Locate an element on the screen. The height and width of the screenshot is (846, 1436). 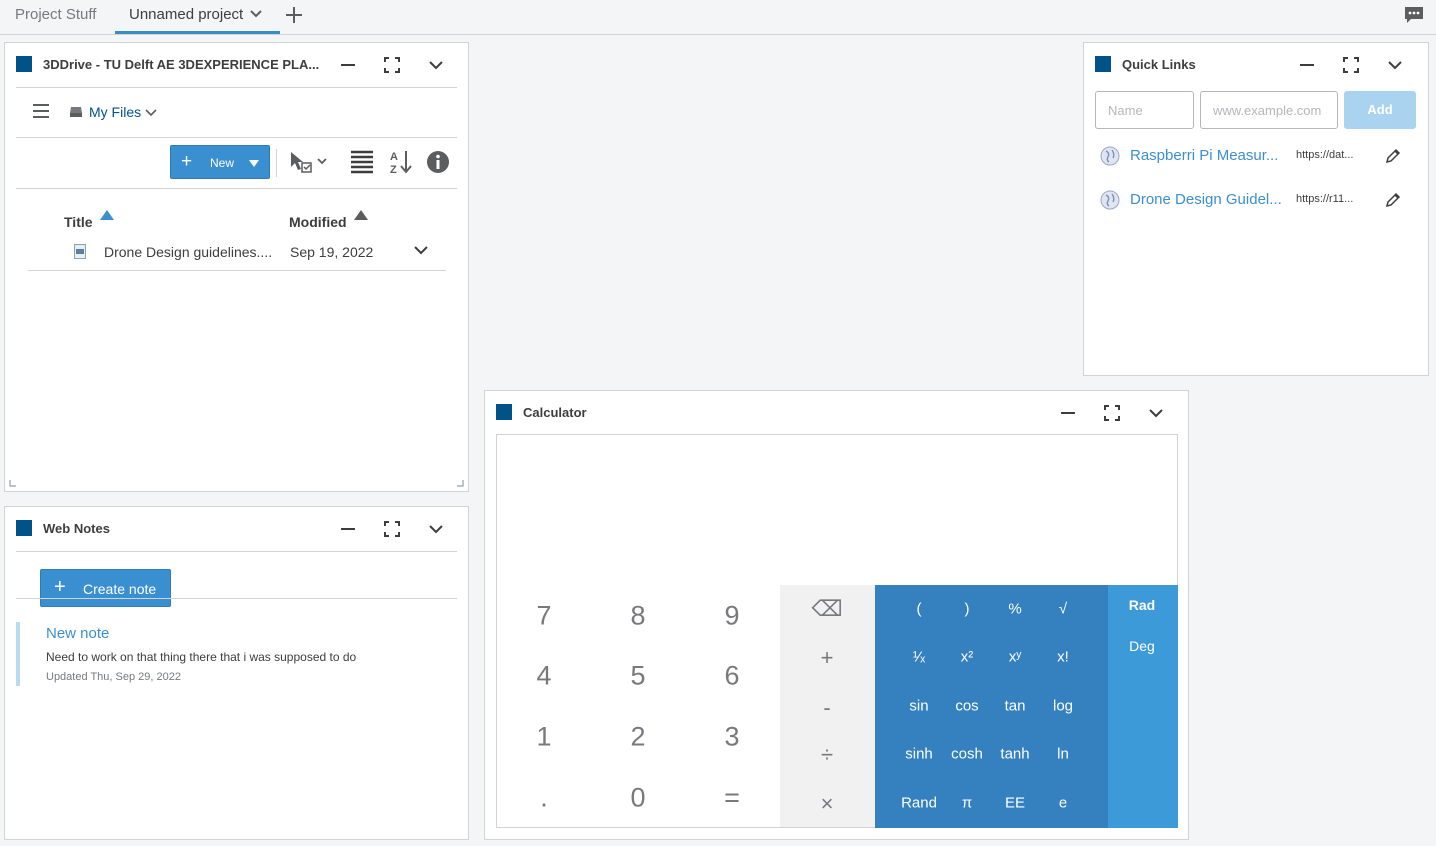
key-8: 8 is located at coordinates (637, 616).